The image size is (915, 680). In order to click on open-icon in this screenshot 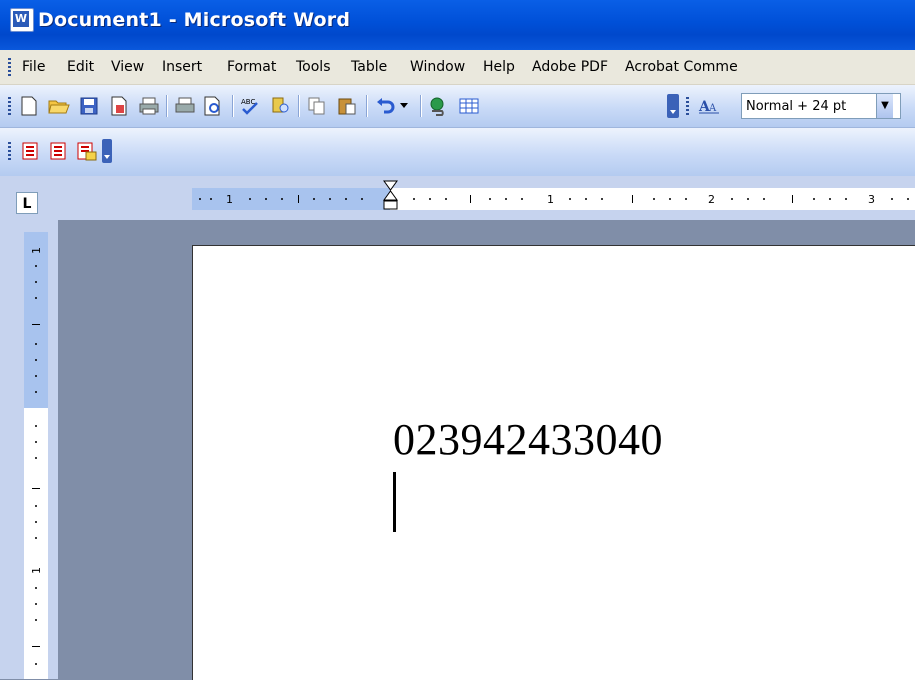, I will do `click(59, 106)`.